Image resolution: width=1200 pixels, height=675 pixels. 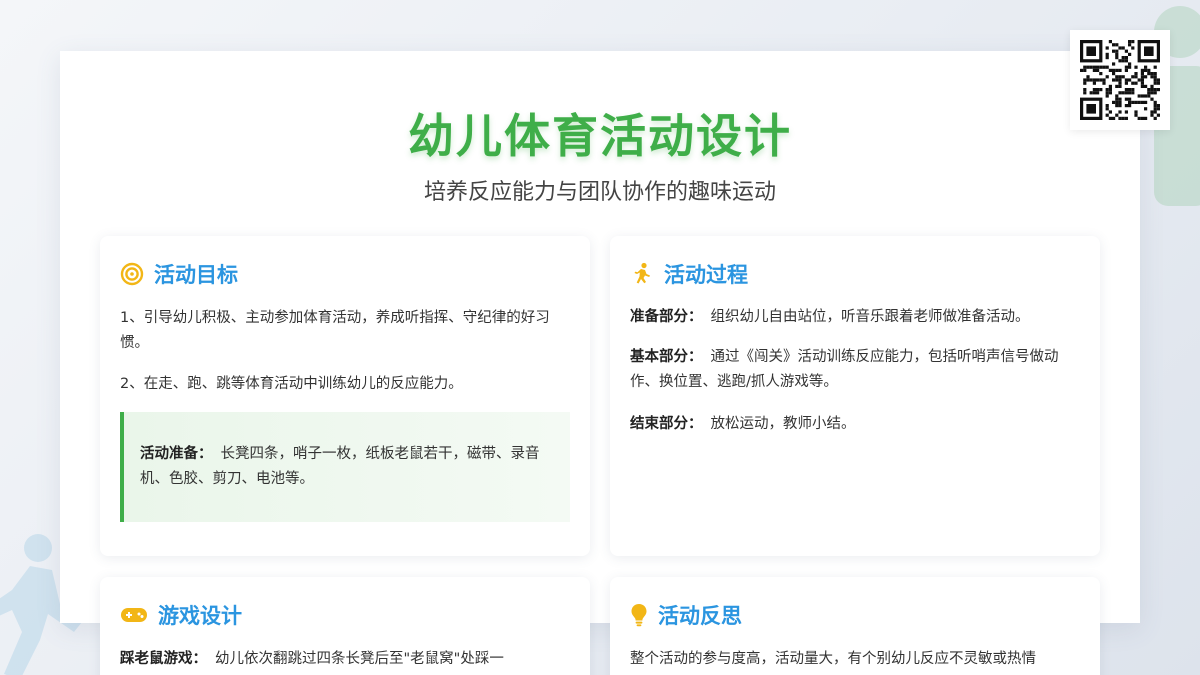 What do you see at coordinates (783, 424) in the screenshot?
I see `step-text: 放松运动，教师小结。` at bounding box center [783, 424].